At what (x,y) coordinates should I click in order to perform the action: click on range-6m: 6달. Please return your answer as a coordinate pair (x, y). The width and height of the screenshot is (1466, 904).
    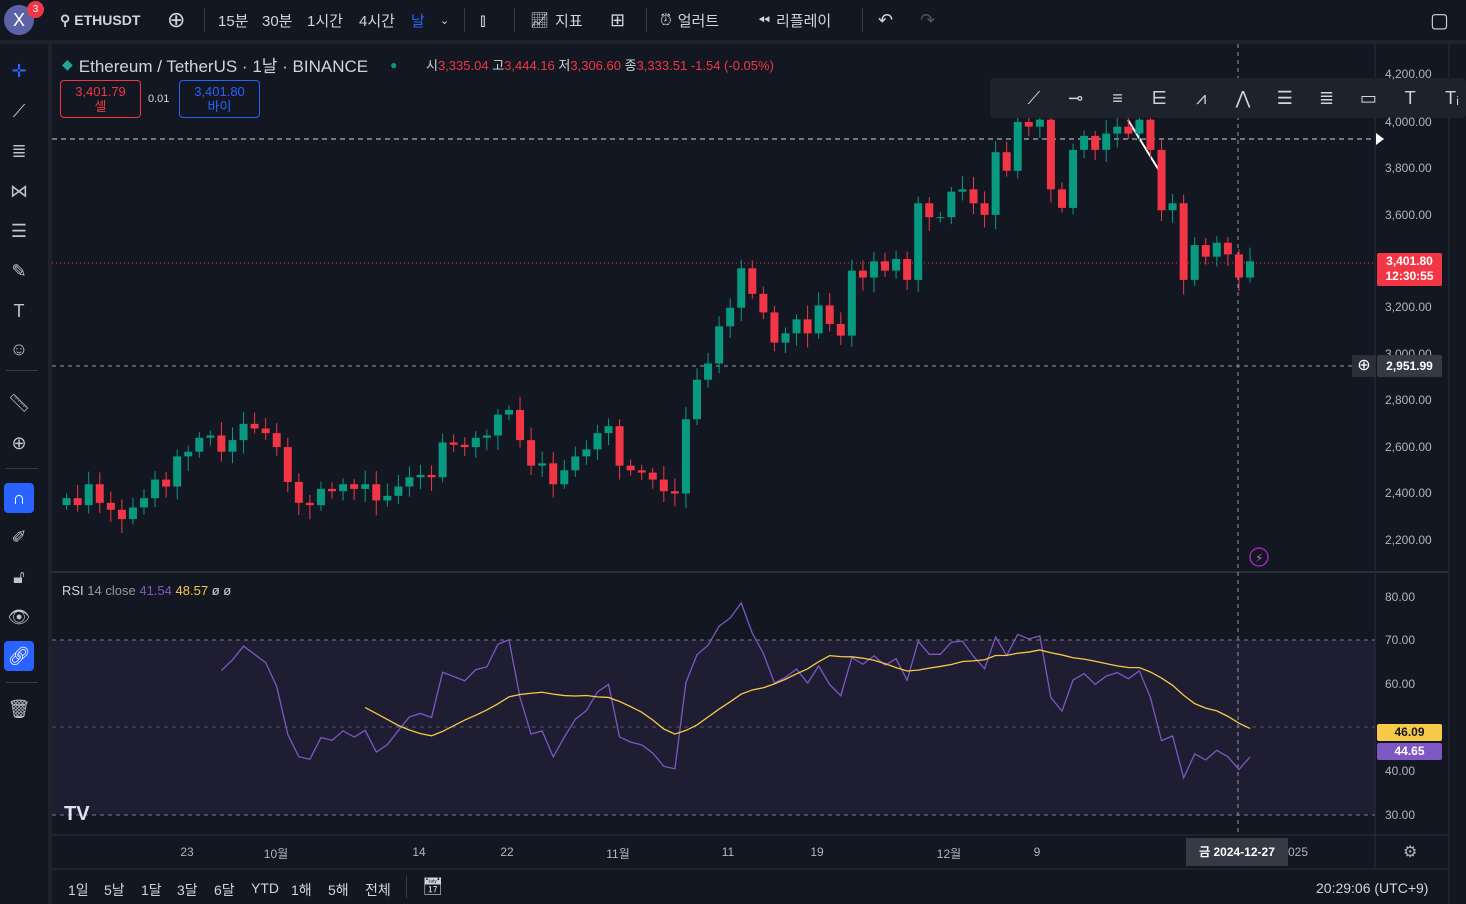
    Looking at the image, I should click on (224, 890).